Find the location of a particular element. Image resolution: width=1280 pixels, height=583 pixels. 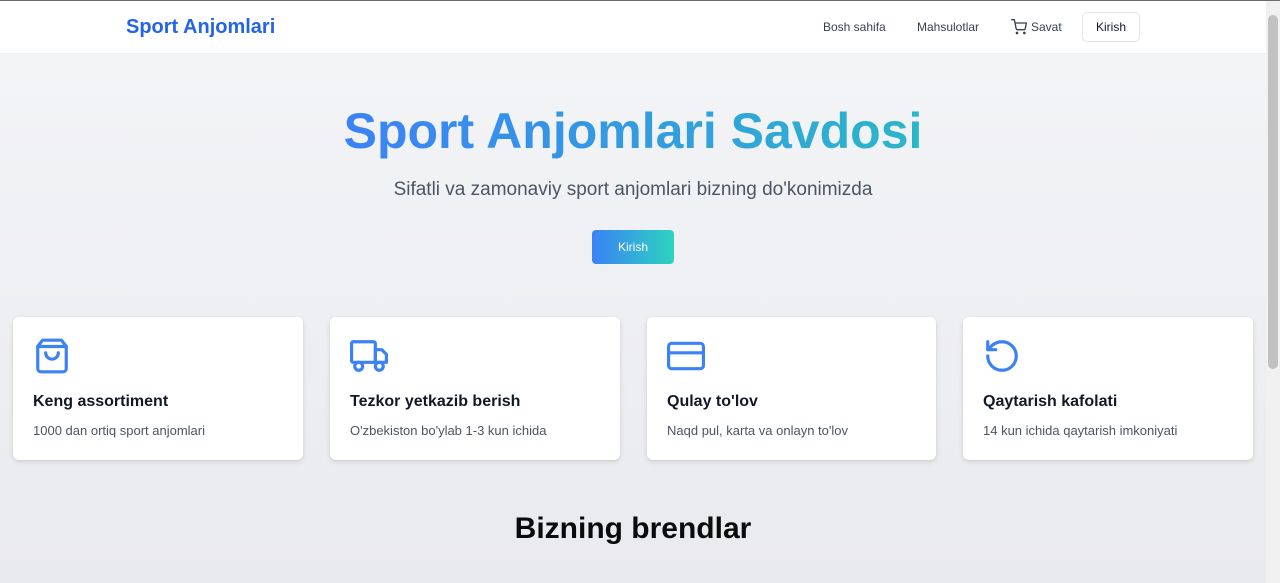

truck-icon is located at coordinates (369, 356).